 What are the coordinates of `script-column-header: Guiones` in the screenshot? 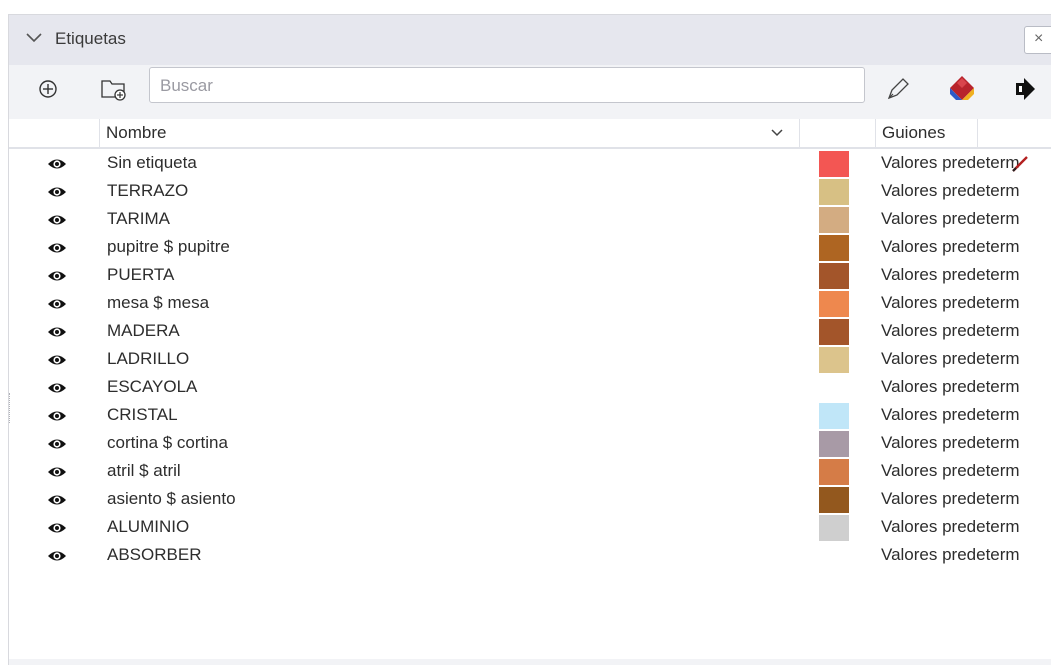 It's located at (926, 133).